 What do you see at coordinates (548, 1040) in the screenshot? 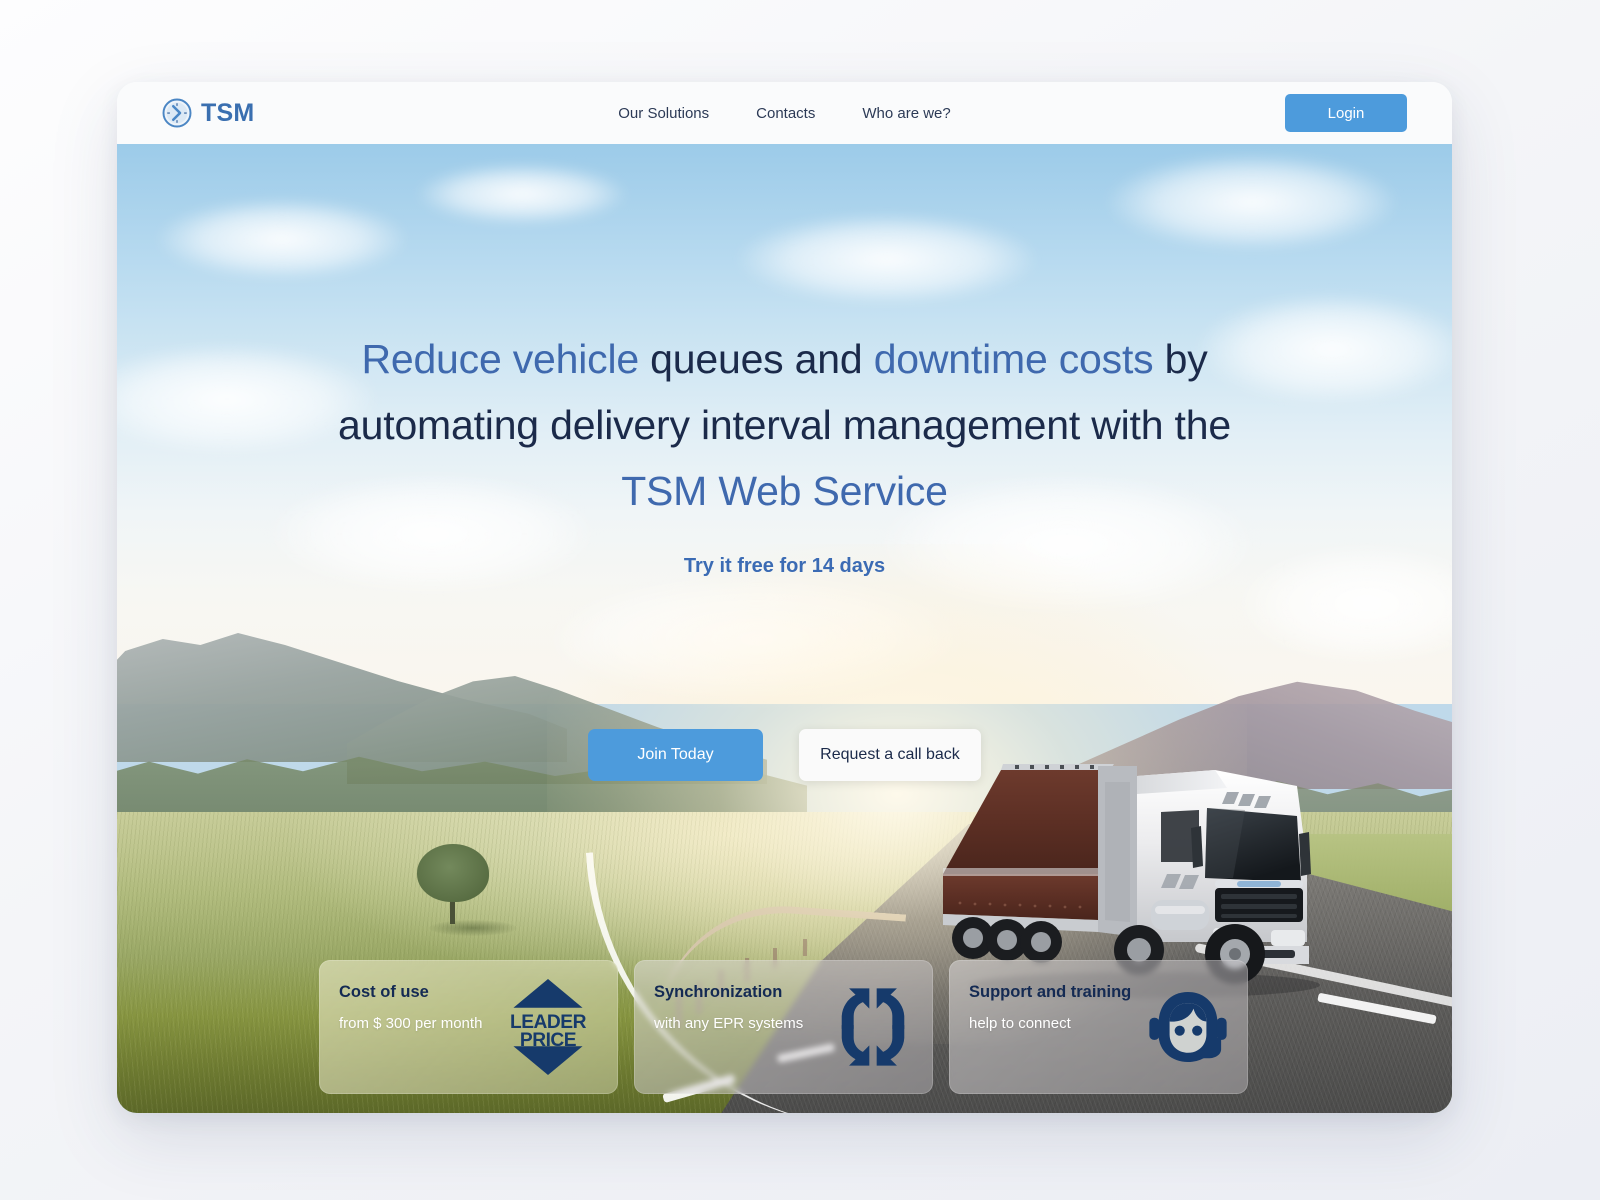
I see `svg-text: PRICE` at bounding box center [548, 1040].